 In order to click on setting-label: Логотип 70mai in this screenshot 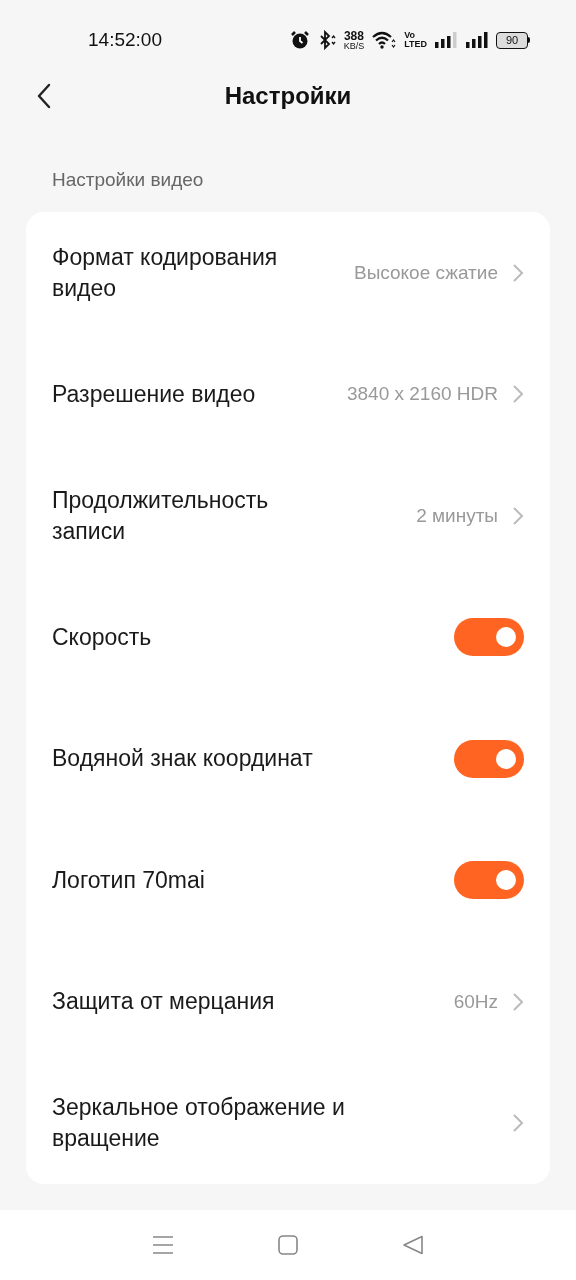, I will do `click(129, 880)`.